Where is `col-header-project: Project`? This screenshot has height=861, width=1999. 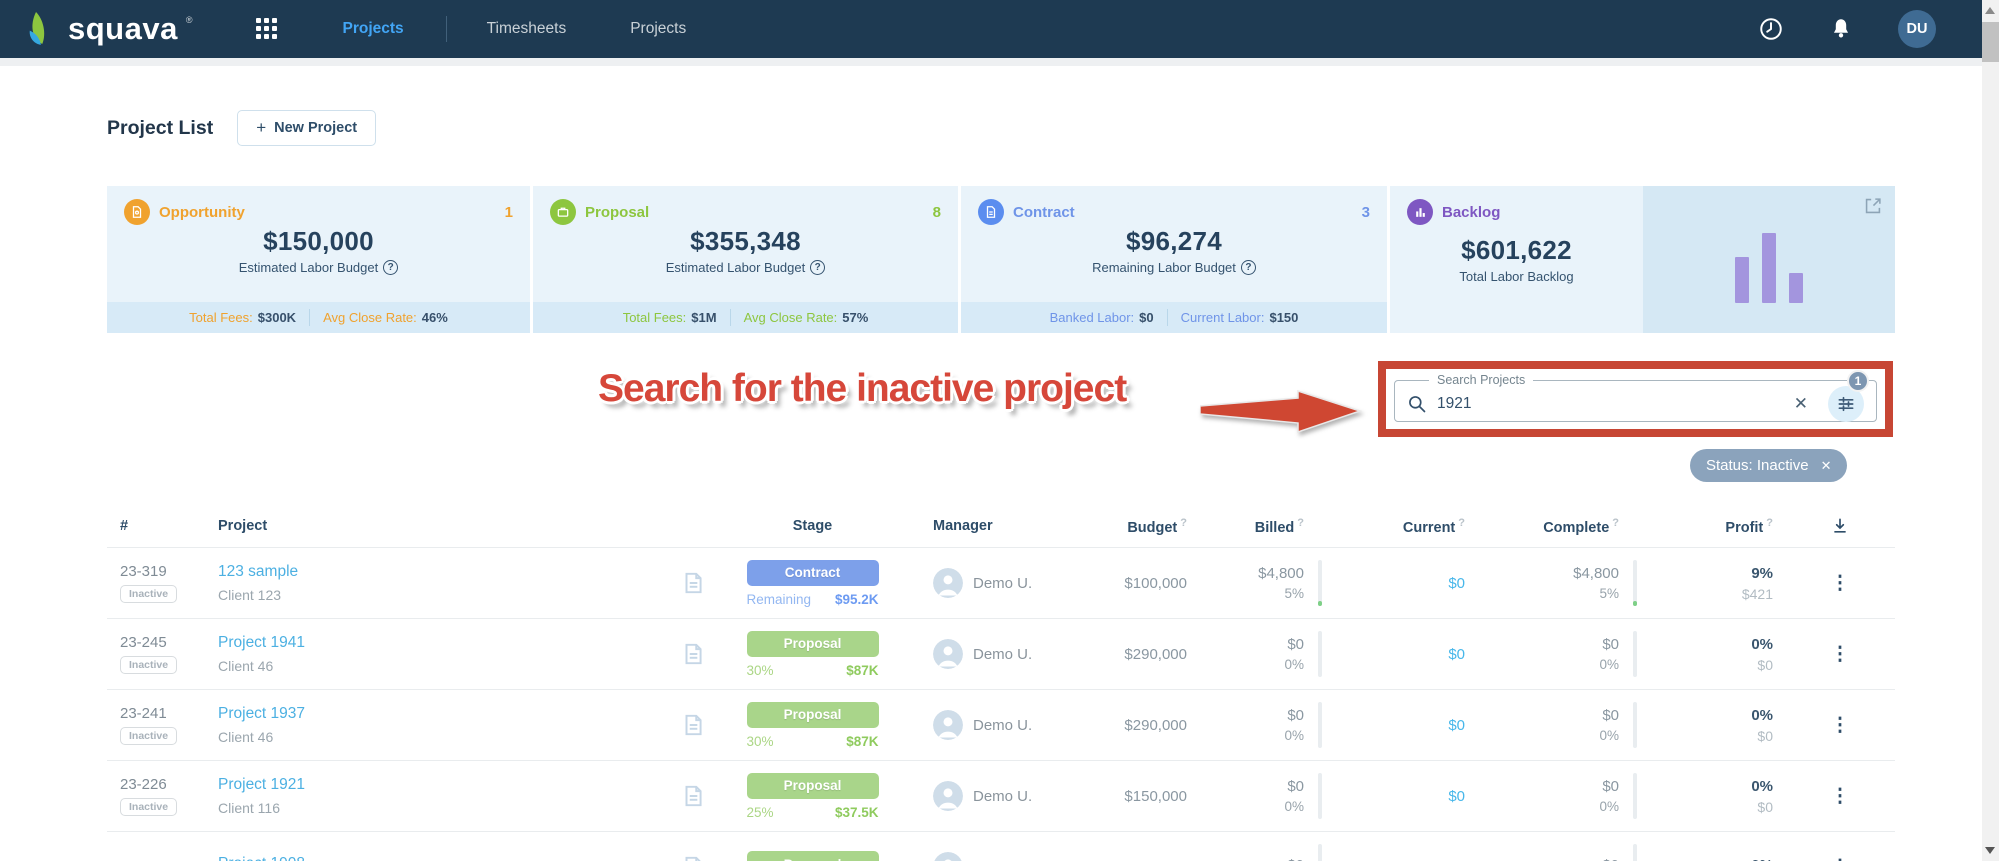
col-header-project: Project is located at coordinates (243, 526).